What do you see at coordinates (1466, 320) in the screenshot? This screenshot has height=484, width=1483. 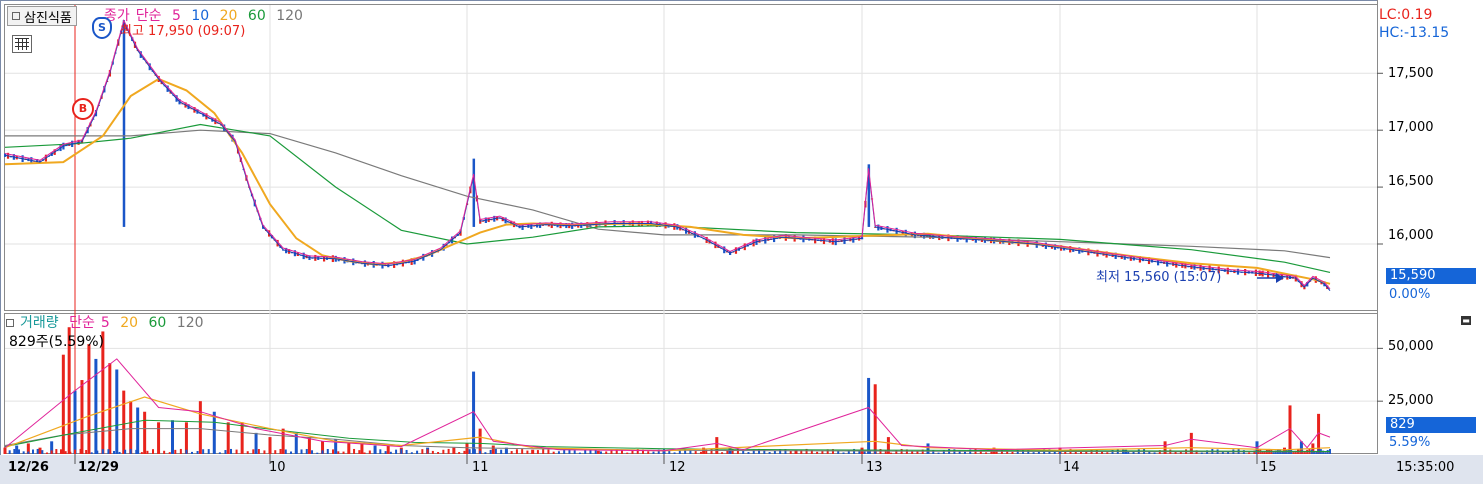 I see `panel-minimize-icon: ▬` at bounding box center [1466, 320].